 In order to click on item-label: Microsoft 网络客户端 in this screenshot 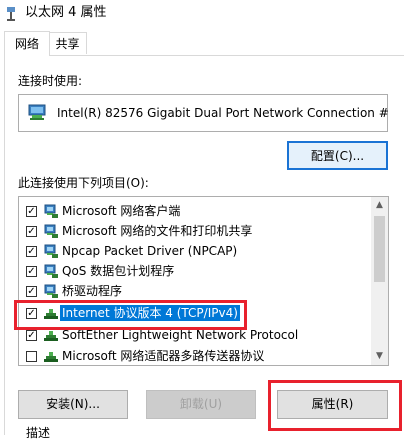, I will do `click(121, 211)`.